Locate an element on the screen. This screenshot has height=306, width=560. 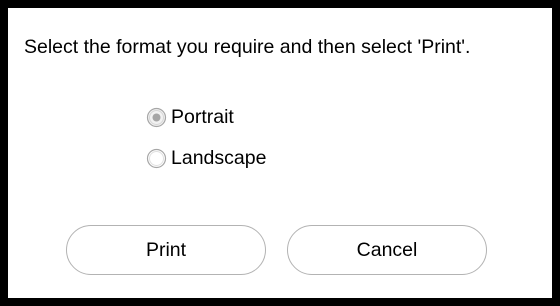
portrait-label: Portrait is located at coordinates (202, 117).